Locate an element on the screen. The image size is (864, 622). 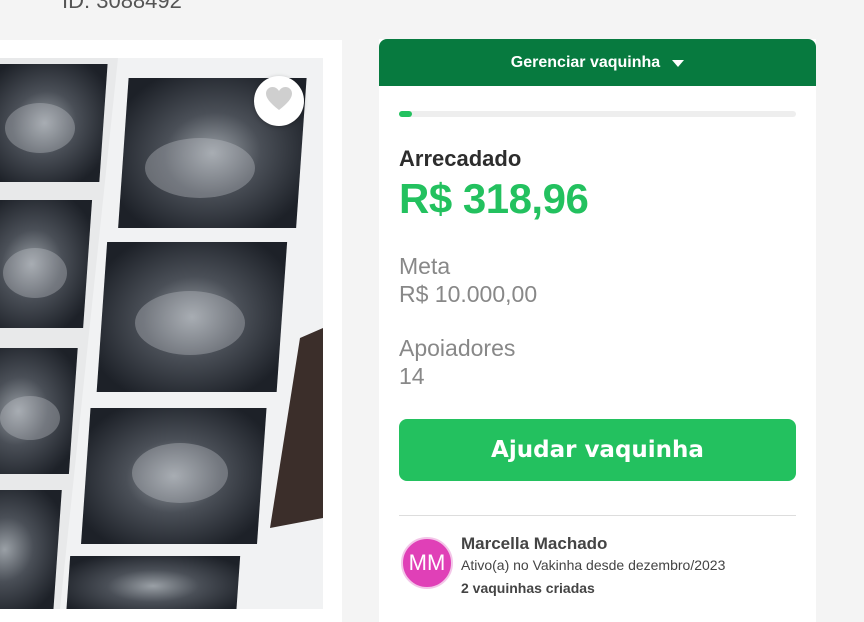
owner-active-since: Ativo(a) no Vakinha desde dezembro/2023 is located at coordinates (593, 565).